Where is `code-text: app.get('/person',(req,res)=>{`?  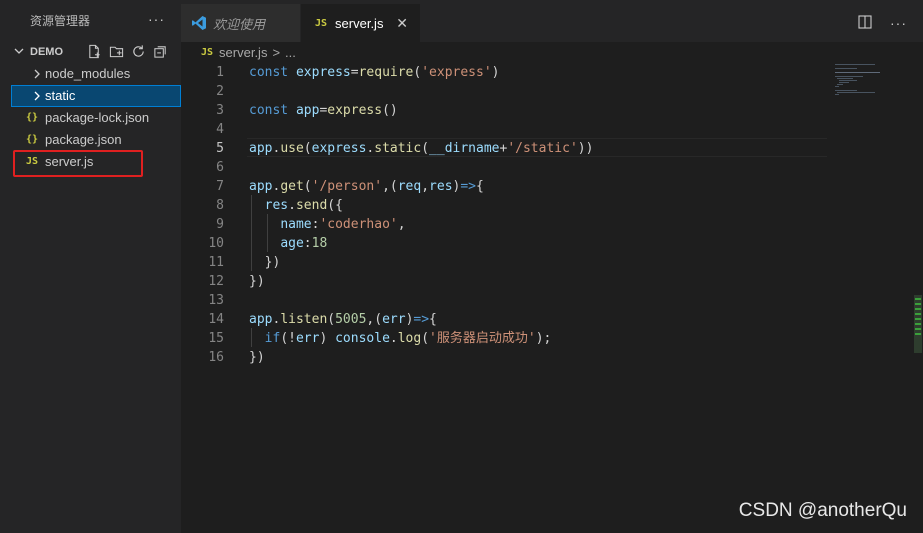
code-text: app.get('/person',(req,res)=>{ is located at coordinates (366, 186).